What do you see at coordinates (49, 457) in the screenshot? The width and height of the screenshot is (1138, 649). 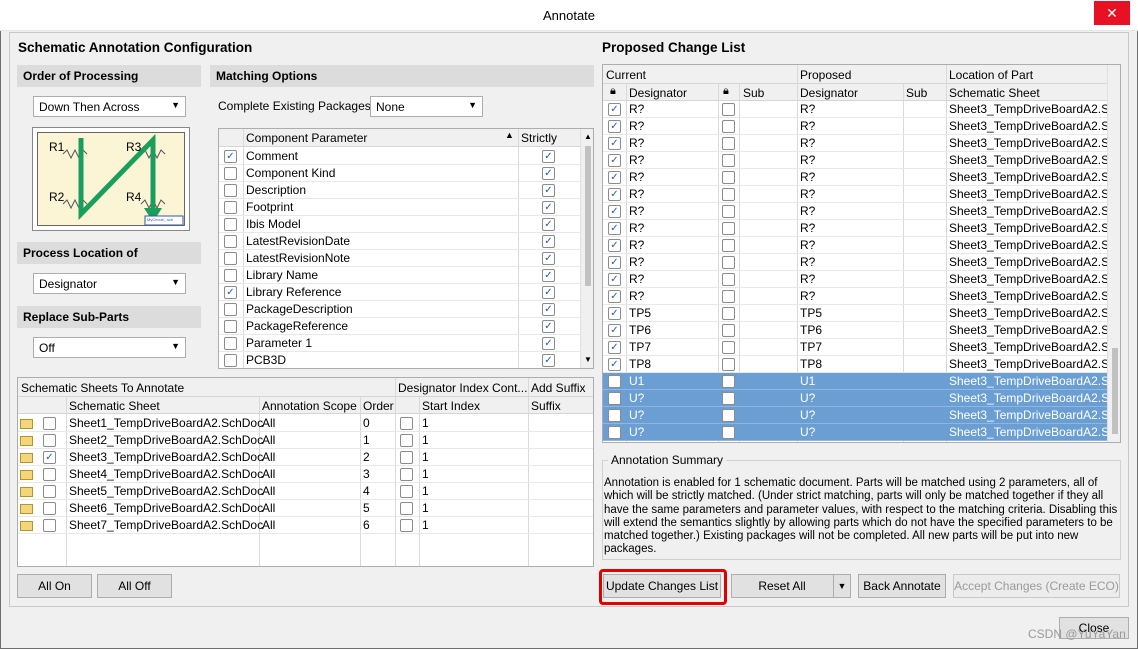 I see `sheet-checkbox: ✓` at bounding box center [49, 457].